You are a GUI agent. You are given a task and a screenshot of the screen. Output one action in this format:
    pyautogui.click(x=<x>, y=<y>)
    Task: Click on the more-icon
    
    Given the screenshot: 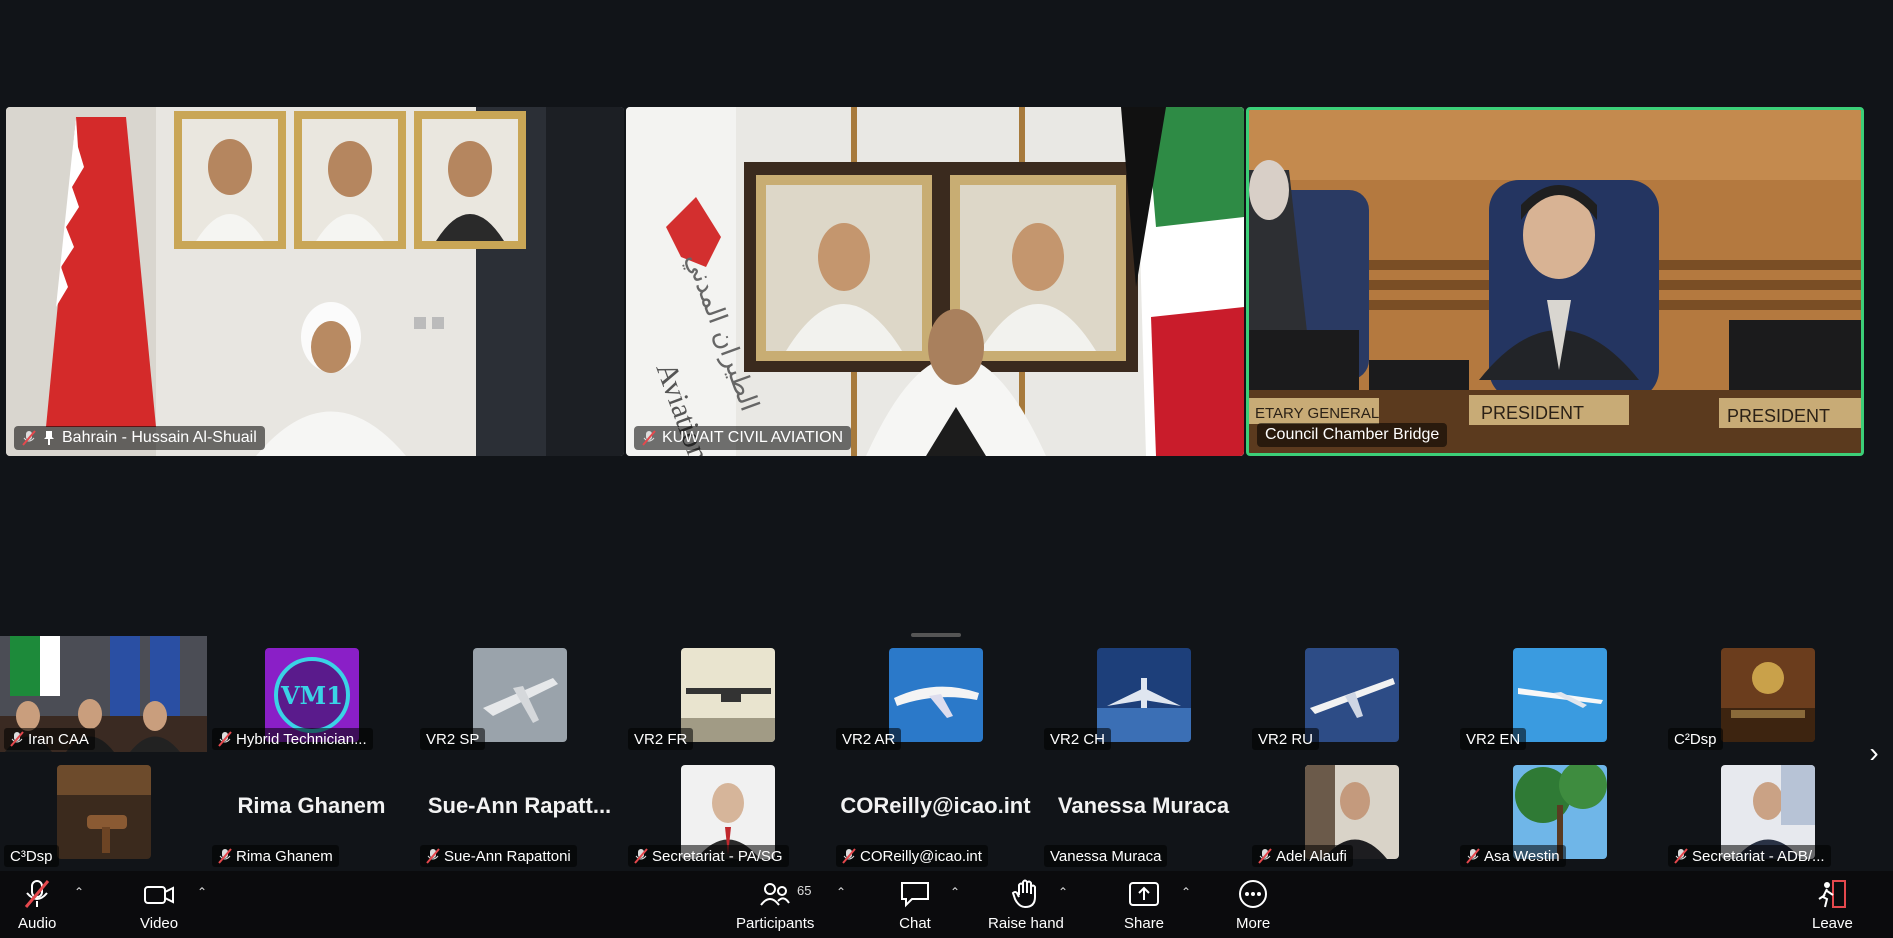 What is the action you would take?
    pyautogui.click(x=1253, y=894)
    